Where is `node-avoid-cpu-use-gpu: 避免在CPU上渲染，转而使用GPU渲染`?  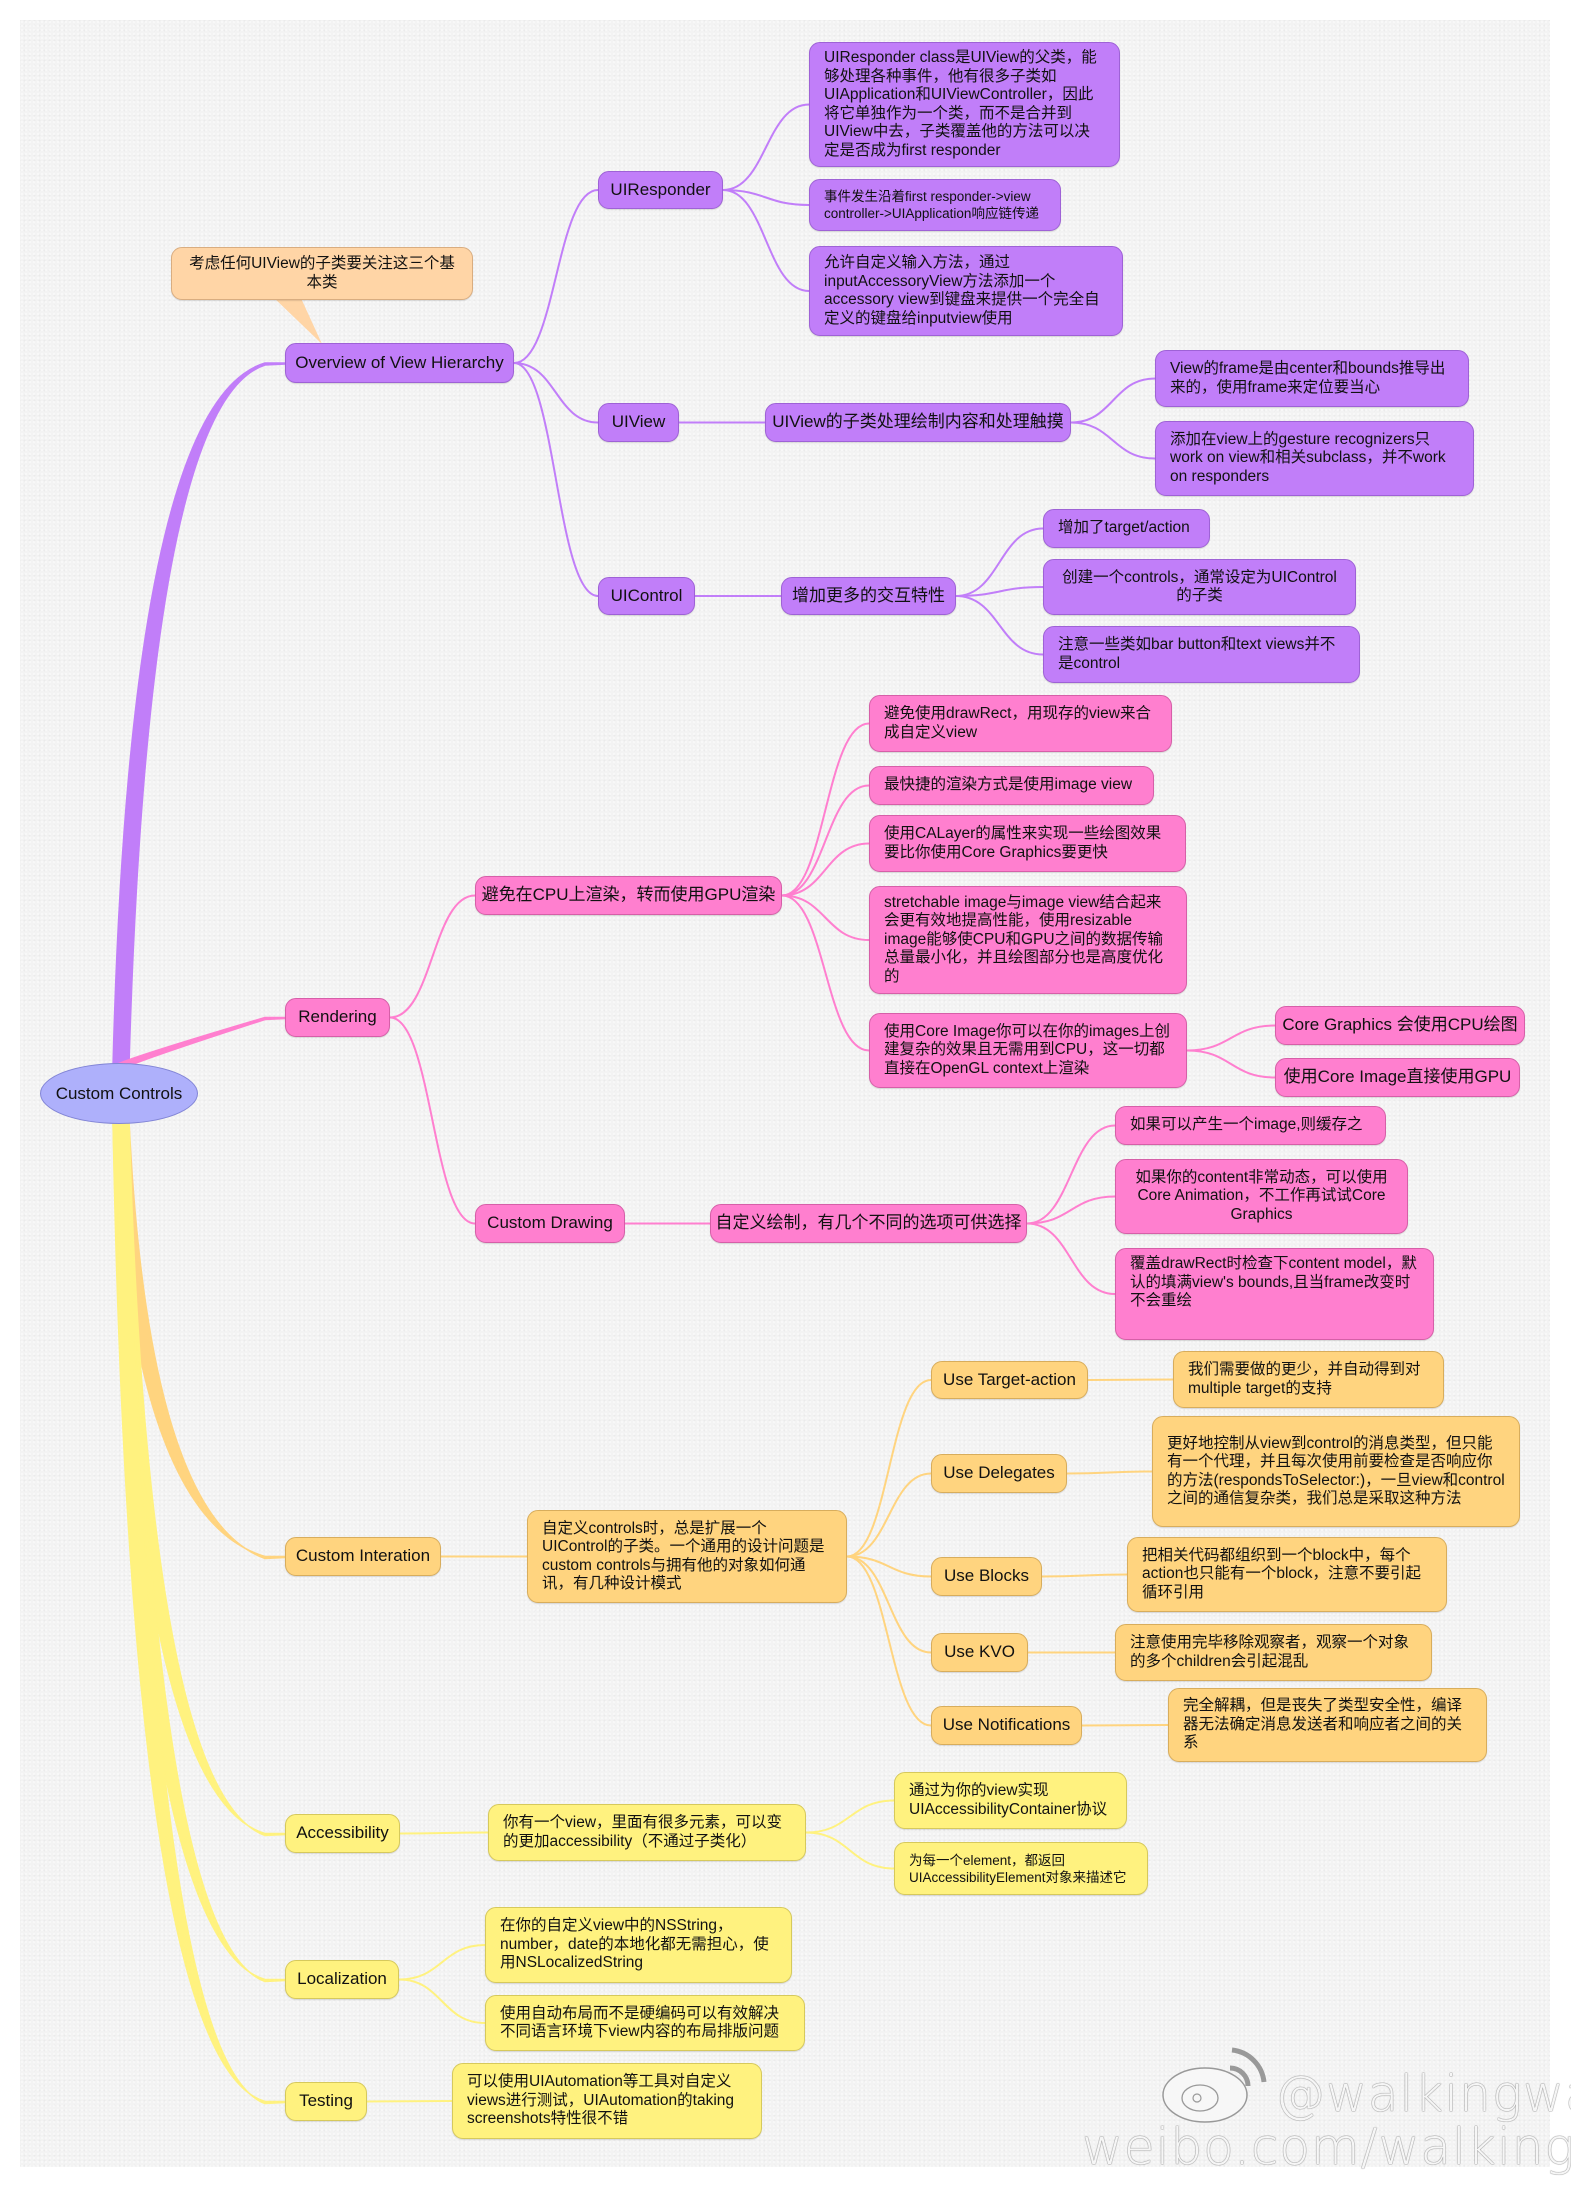
node-avoid-cpu-use-gpu: 避免在CPU上渲染，转而使用GPU渲染 is located at coordinates (628, 895).